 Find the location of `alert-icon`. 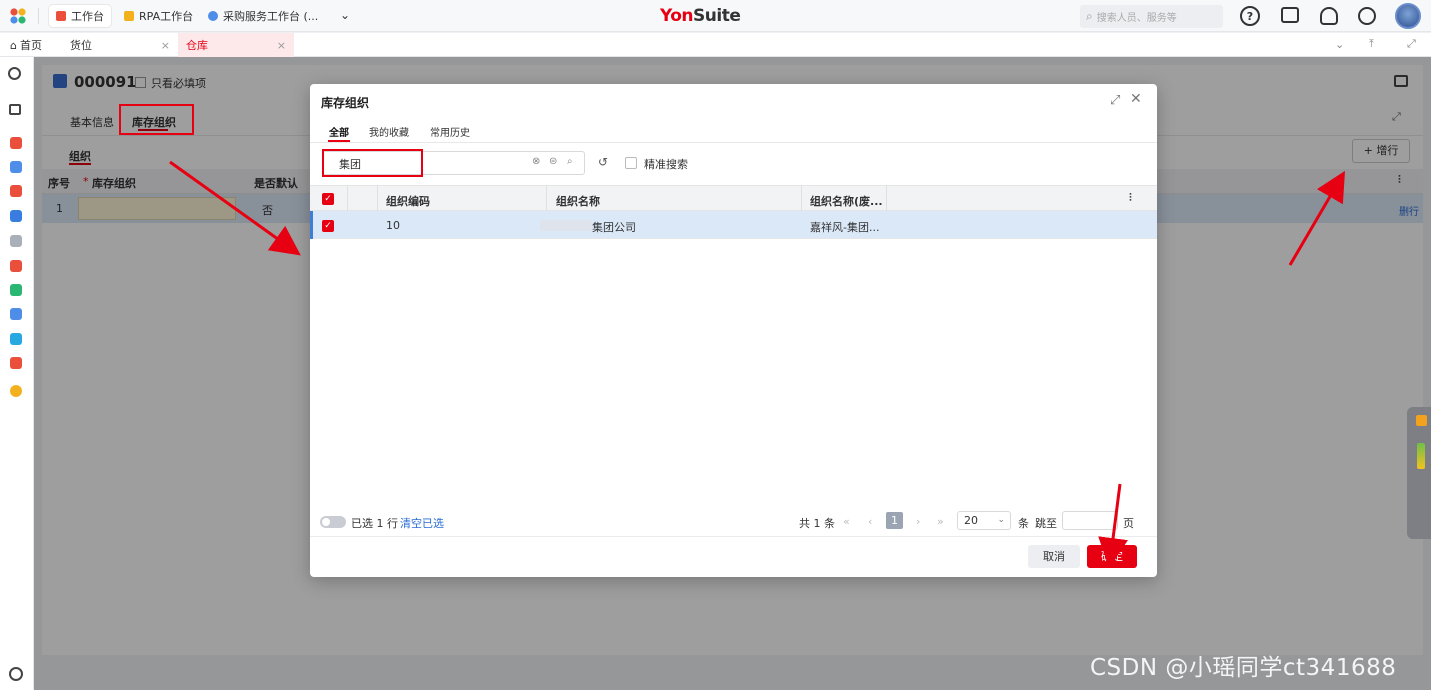

alert-icon is located at coordinates (1421, 420).